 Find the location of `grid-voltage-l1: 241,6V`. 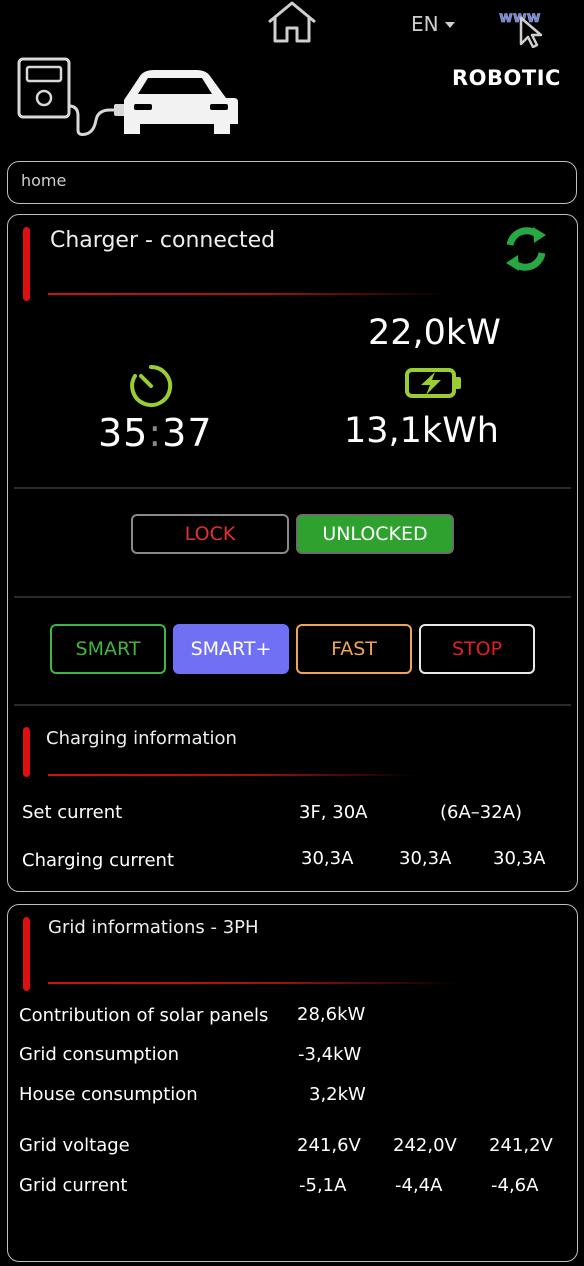

grid-voltage-l1: 241,6V is located at coordinates (329, 1145).